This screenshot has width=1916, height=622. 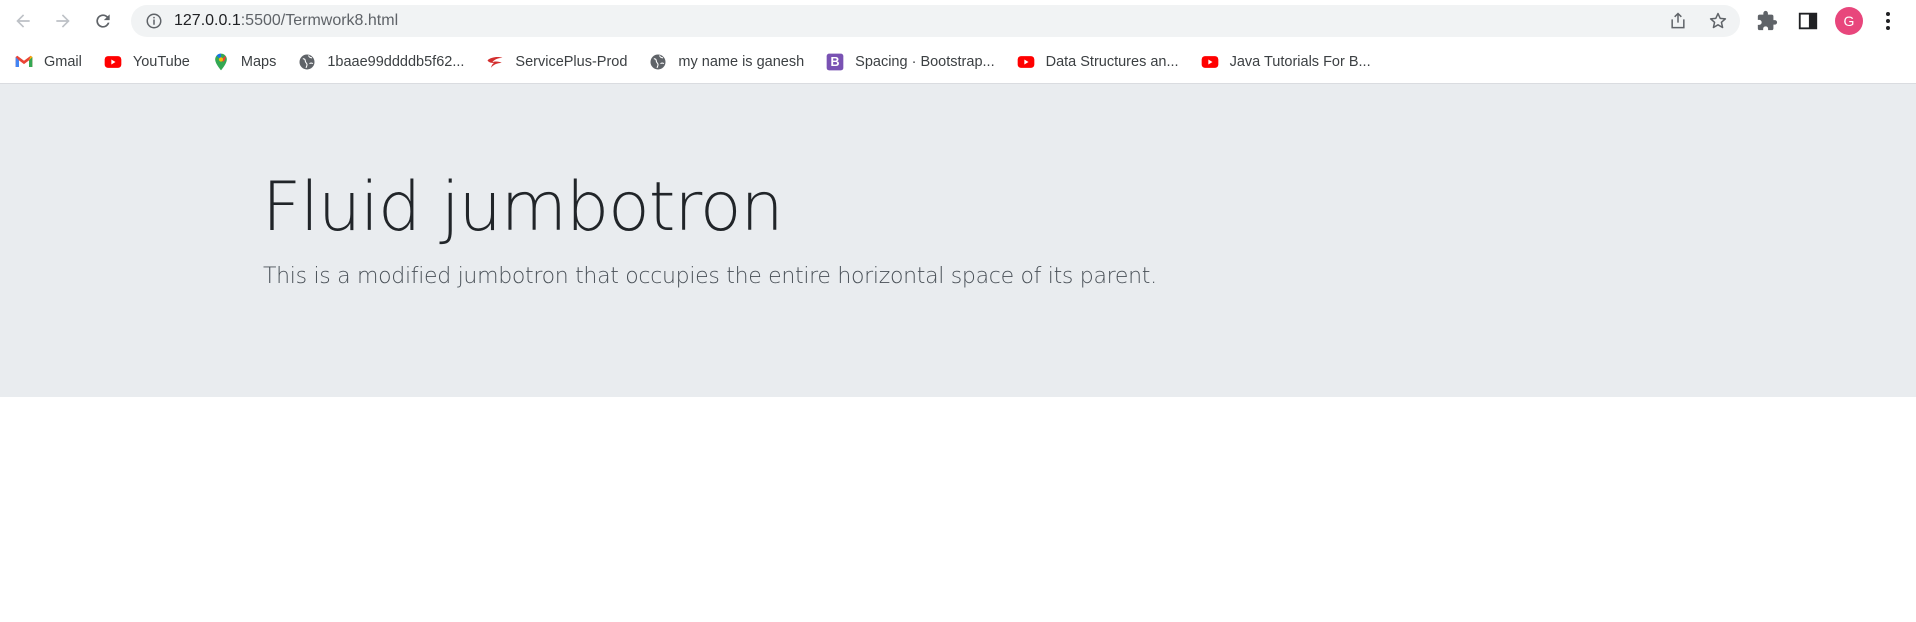 I want to click on bookmark-ganesh: my name is ganesh, so click(x=729, y=62).